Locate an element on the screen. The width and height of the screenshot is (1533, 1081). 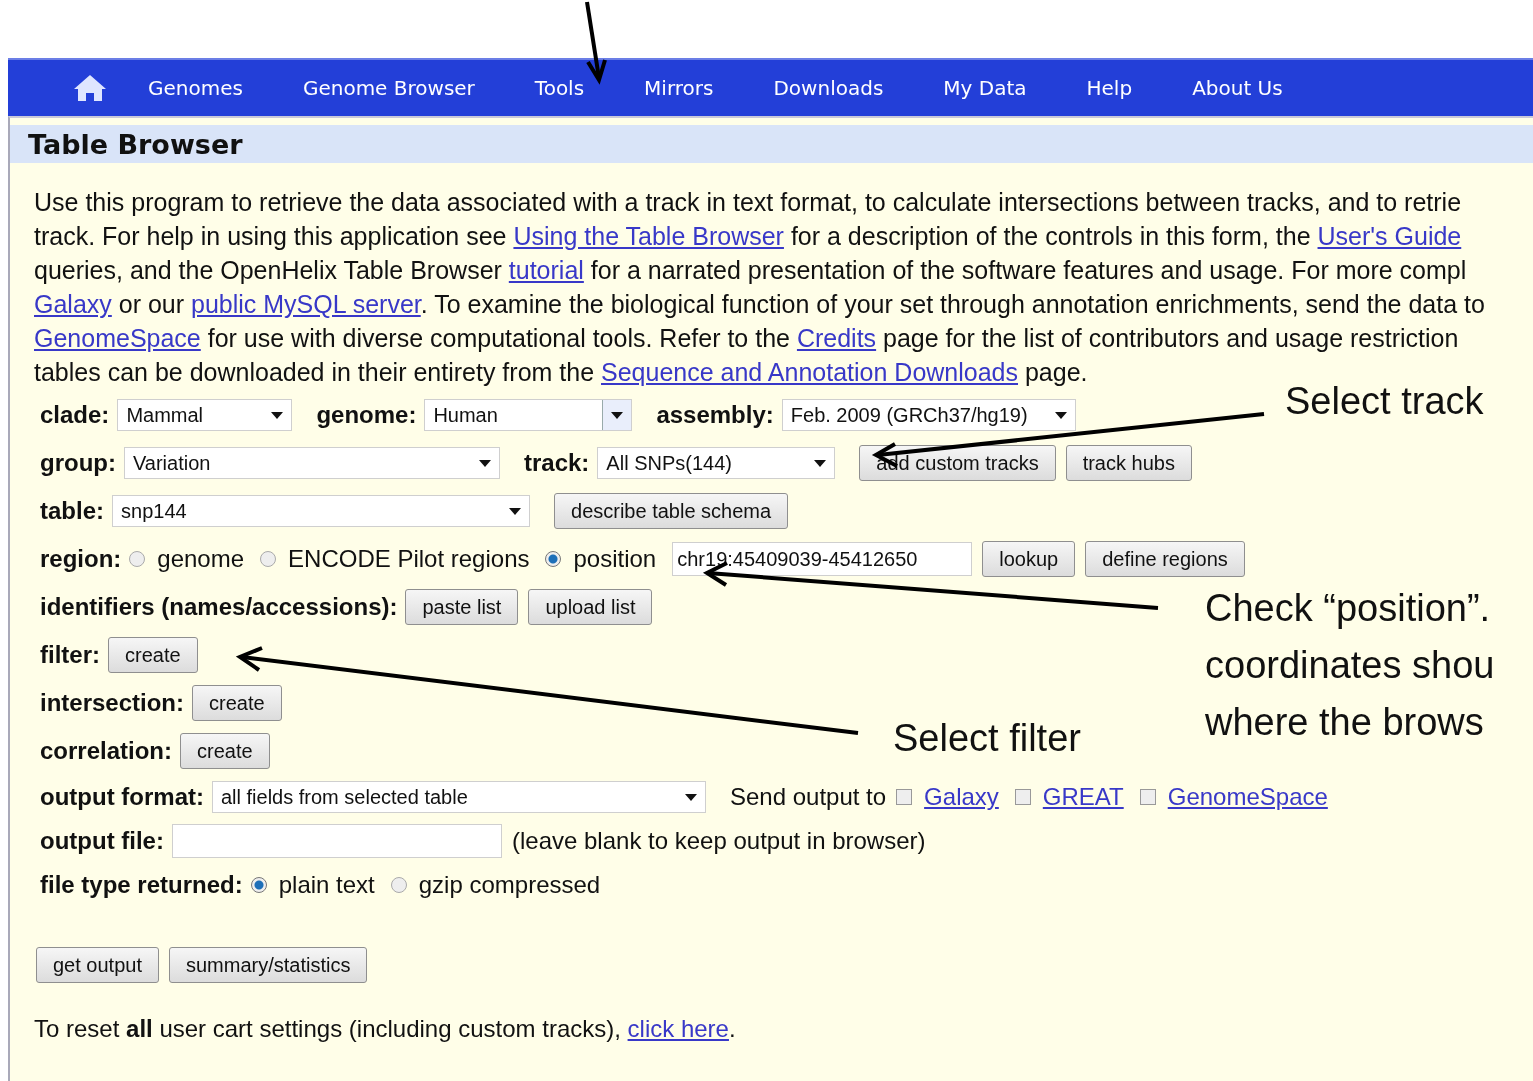
intro-text: or our is located at coordinates (151, 304).